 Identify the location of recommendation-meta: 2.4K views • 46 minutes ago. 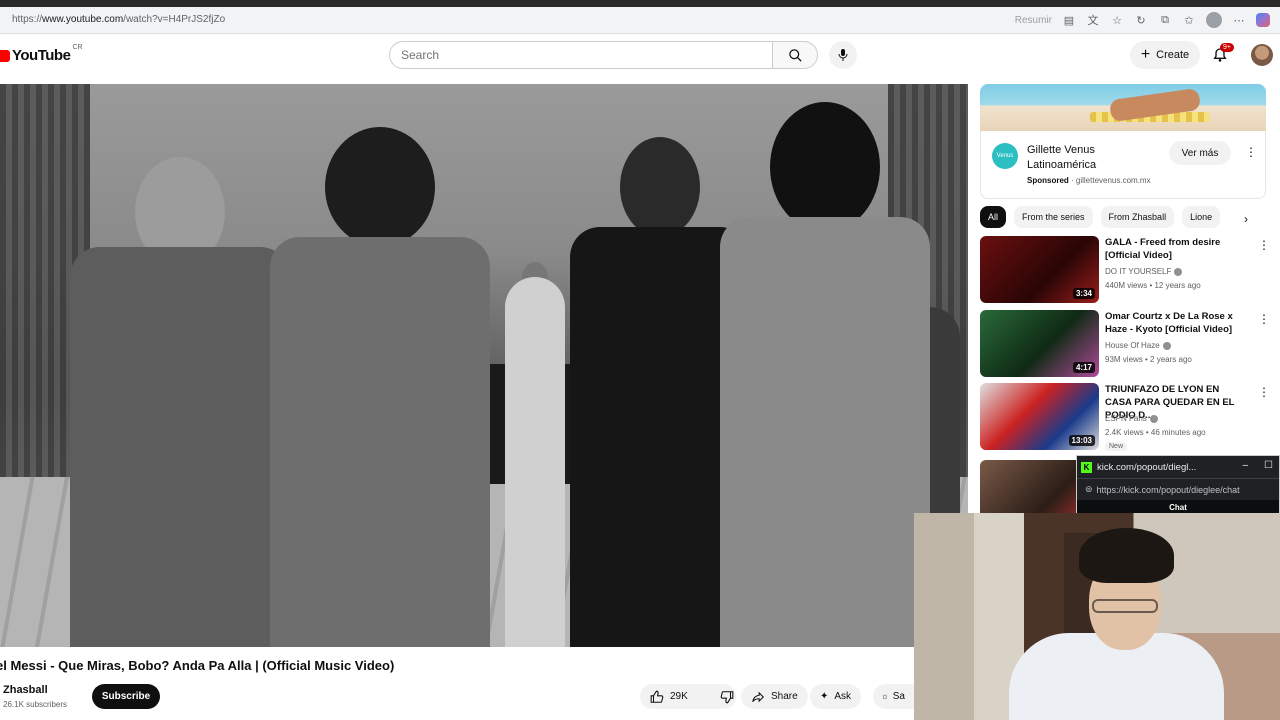
(1155, 432).